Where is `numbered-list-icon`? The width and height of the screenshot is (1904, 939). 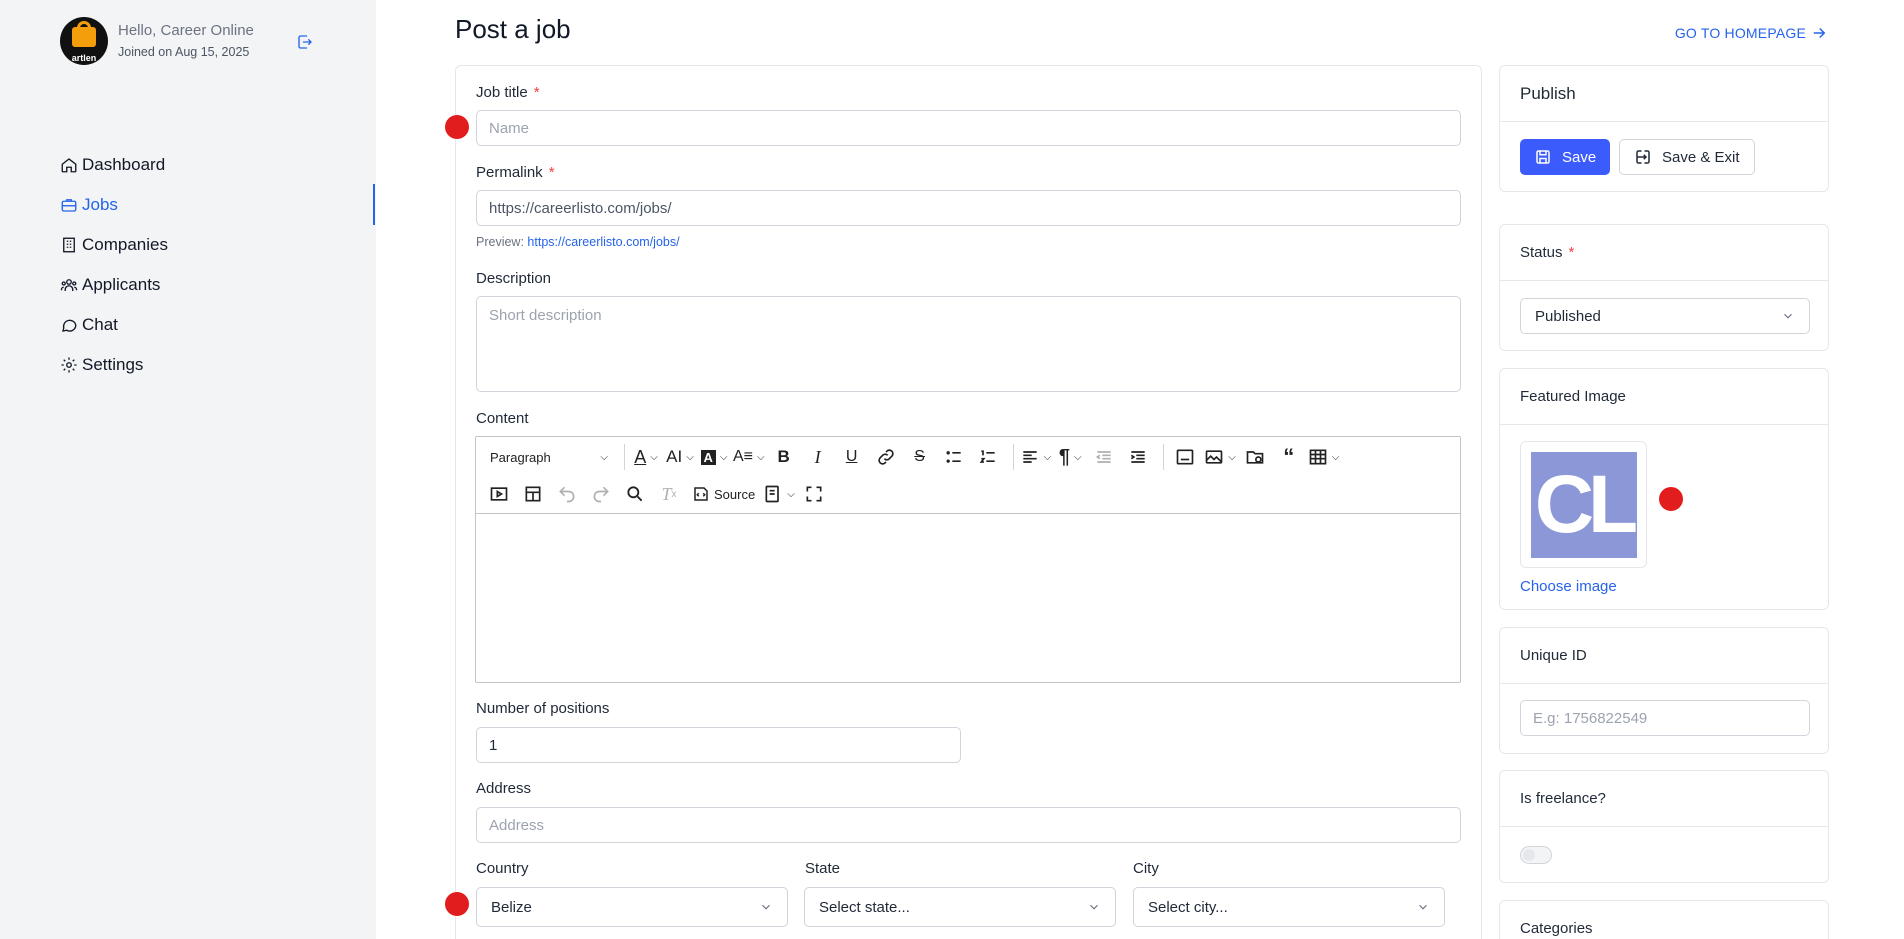
numbered-list-icon is located at coordinates (988, 457).